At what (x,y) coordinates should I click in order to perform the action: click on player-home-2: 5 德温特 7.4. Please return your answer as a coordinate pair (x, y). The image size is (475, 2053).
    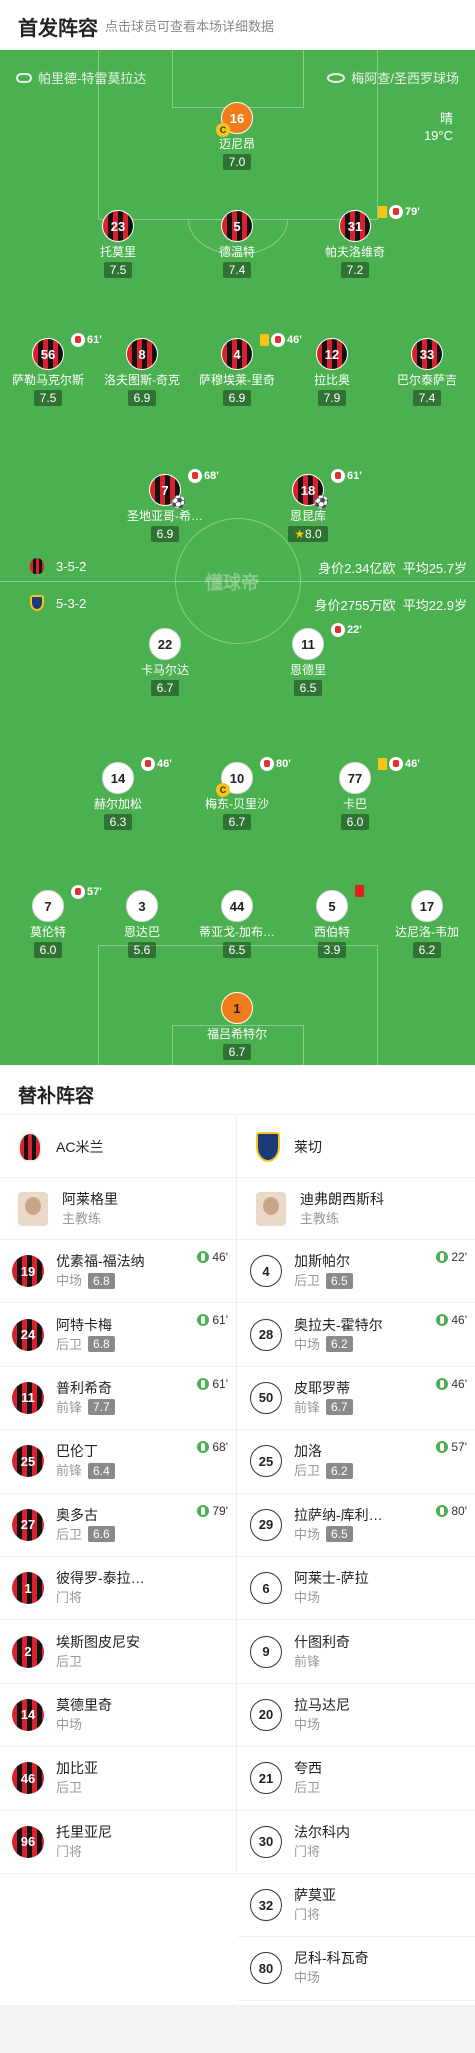
    Looking at the image, I should click on (237, 244).